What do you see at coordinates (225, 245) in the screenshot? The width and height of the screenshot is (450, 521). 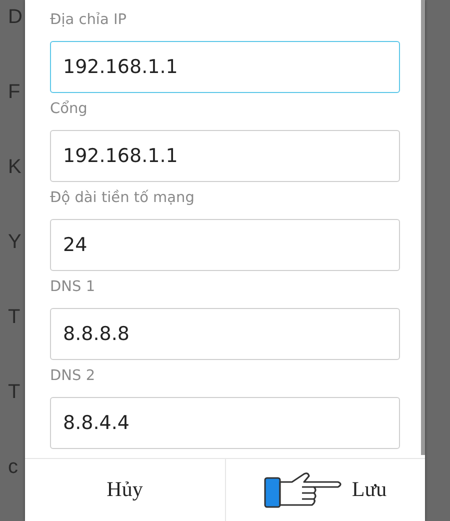 I see `input-field: 24` at bounding box center [225, 245].